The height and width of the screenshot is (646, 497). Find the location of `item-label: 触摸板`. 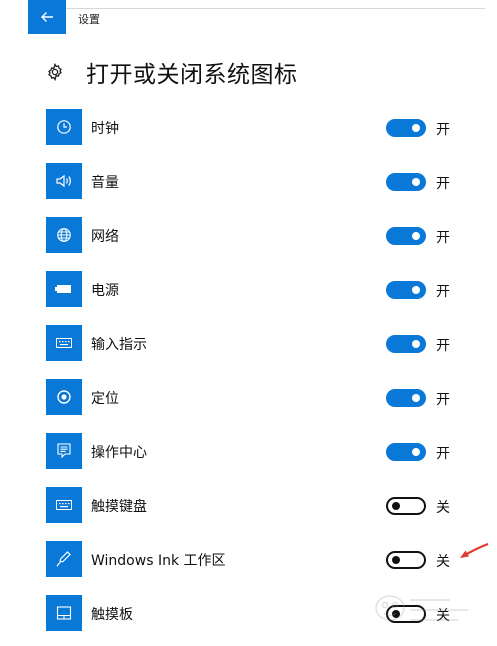

item-label: 触摸板 is located at coordinates (112, 615).